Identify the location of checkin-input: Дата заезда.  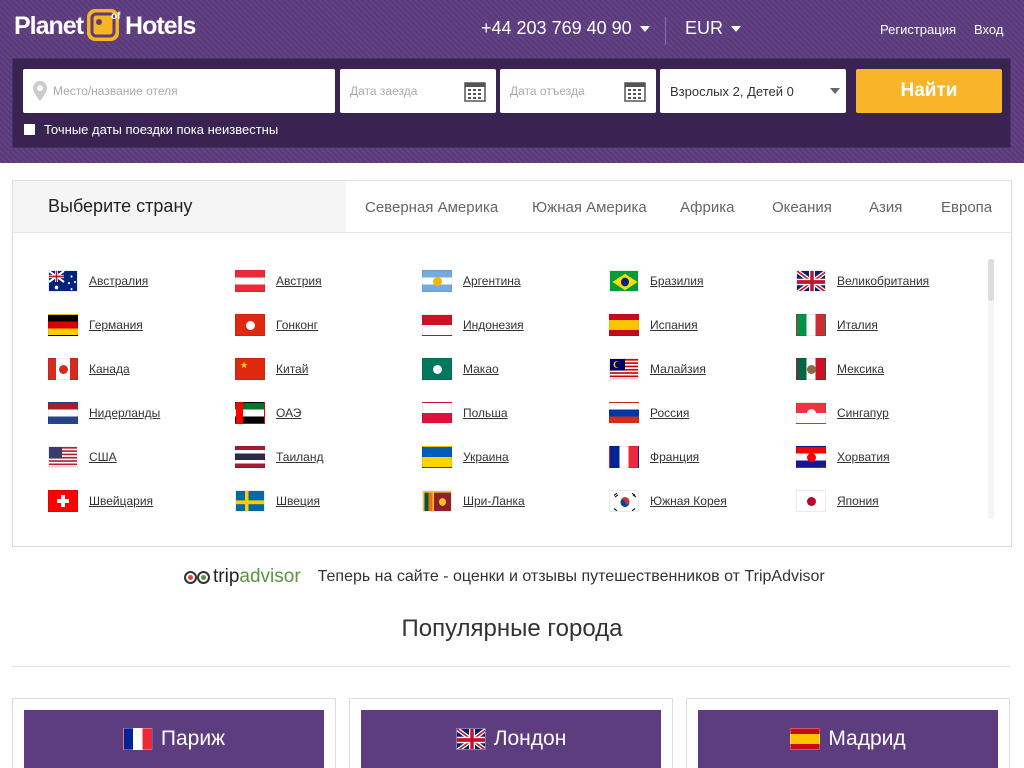
(418, 91).